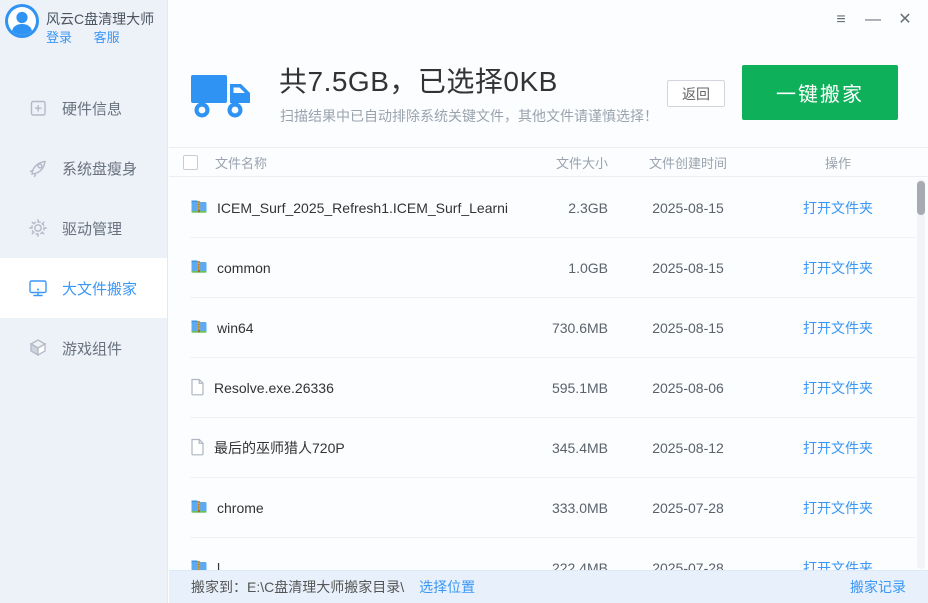 This screenshot has height=603, width=928. I want to click on file-size: 333.0MB, so click(579, 508).